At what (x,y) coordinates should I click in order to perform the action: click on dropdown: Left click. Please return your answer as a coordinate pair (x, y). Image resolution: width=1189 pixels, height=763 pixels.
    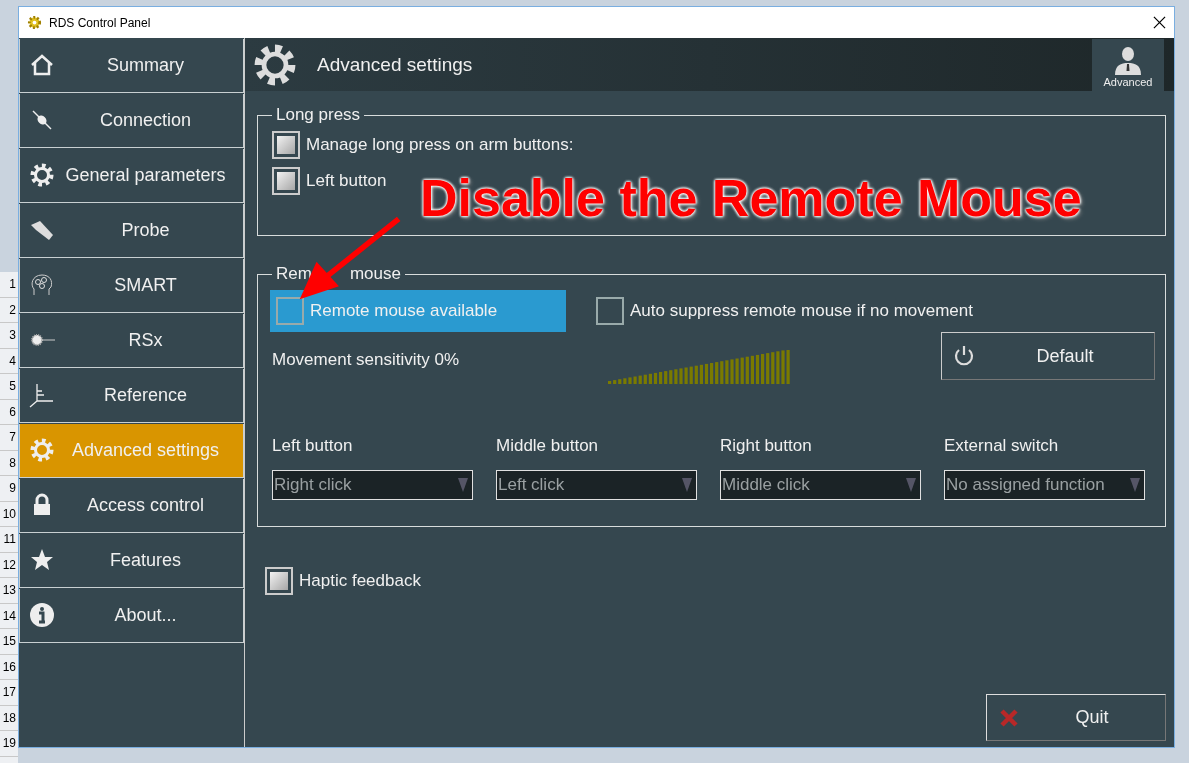
    Looking at the image, I should click on (596, 485).